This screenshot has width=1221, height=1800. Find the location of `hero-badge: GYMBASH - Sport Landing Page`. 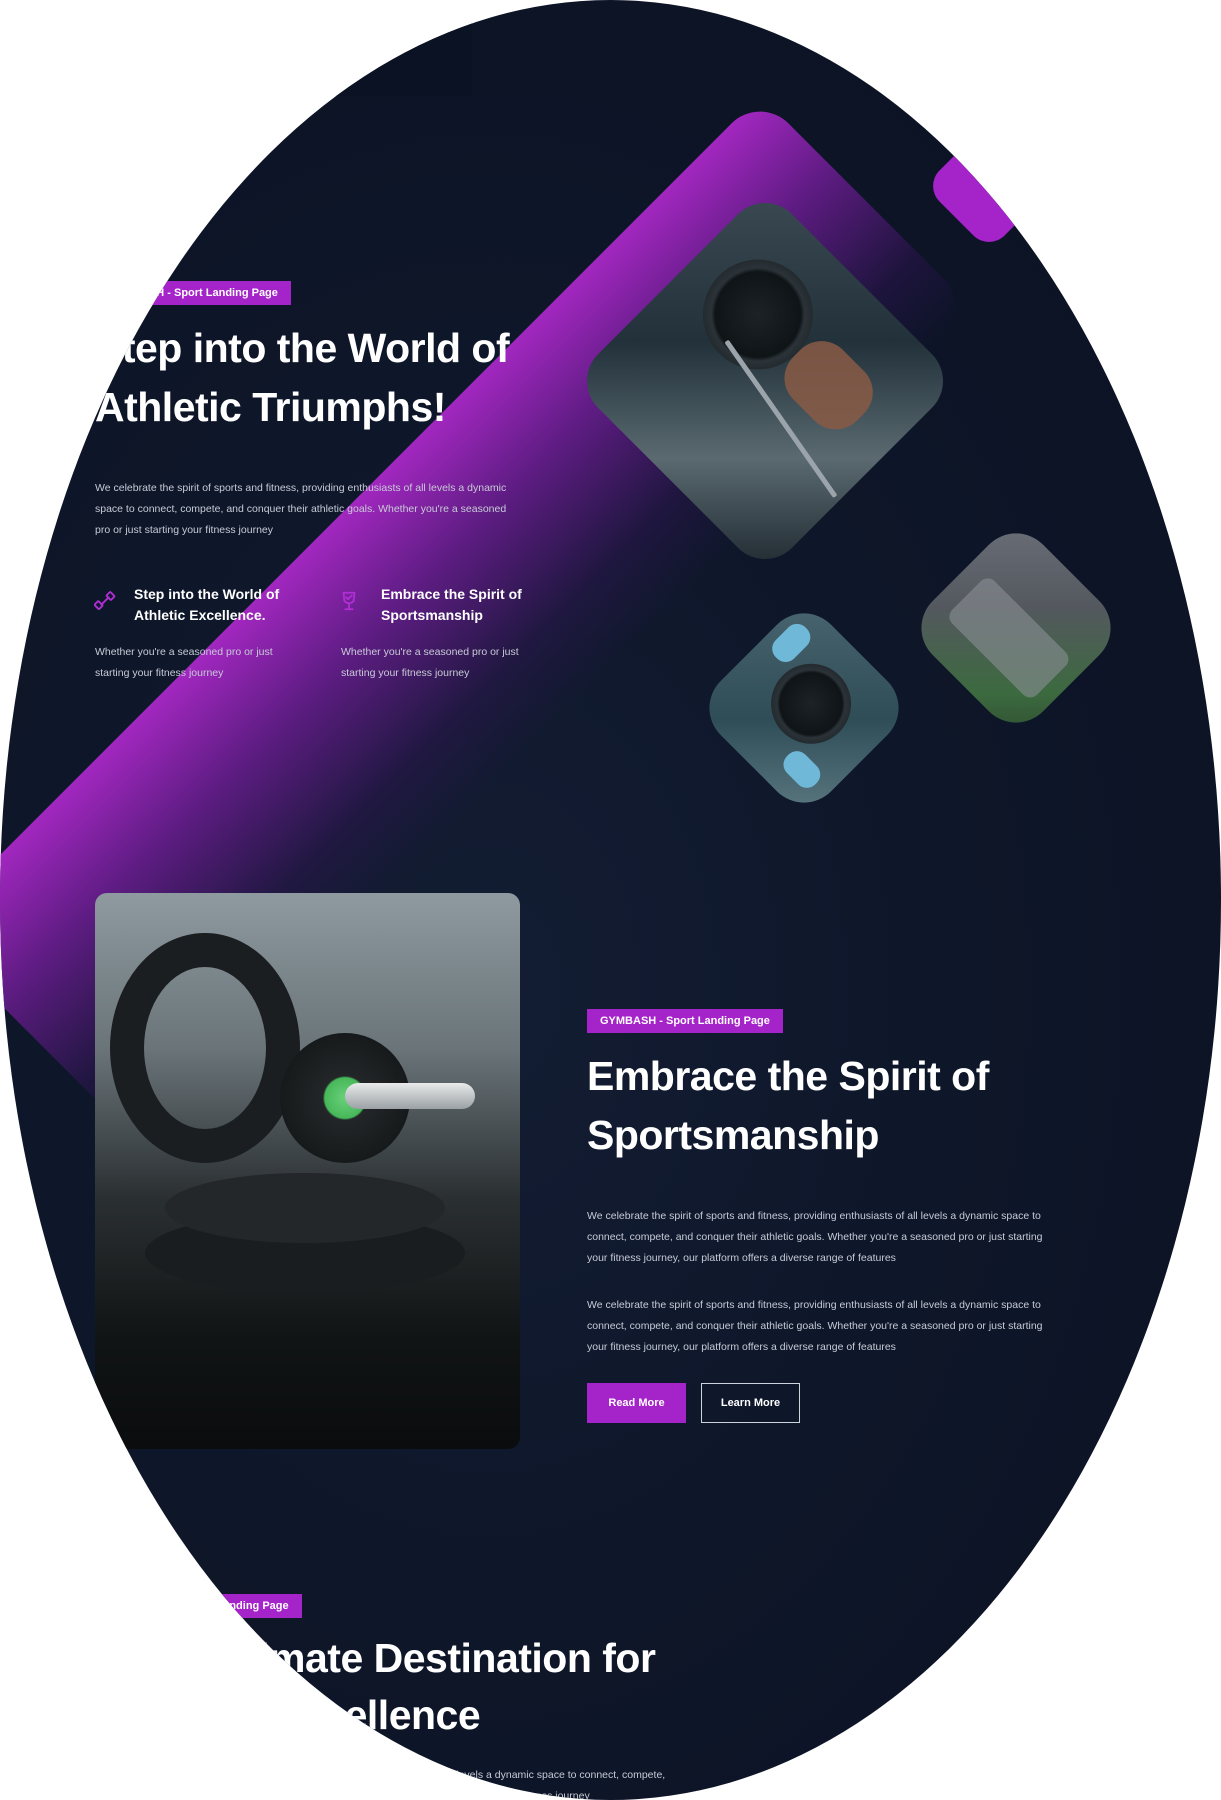

hero-badge: GYMBASH - Sport Landing Page is located at coordinates (193, 293).